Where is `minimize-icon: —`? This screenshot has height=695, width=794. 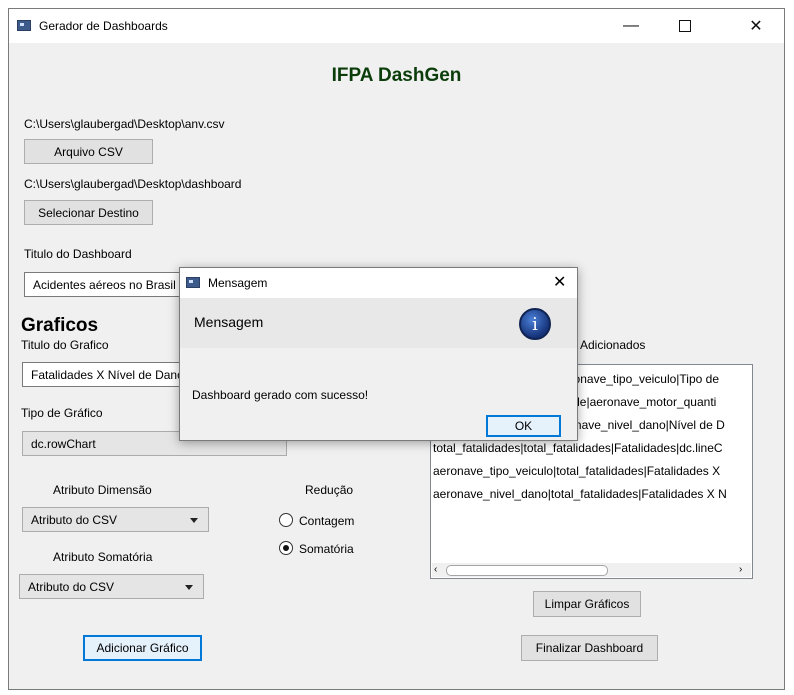 minimize-icon: — is located at coordinates (631, 25).